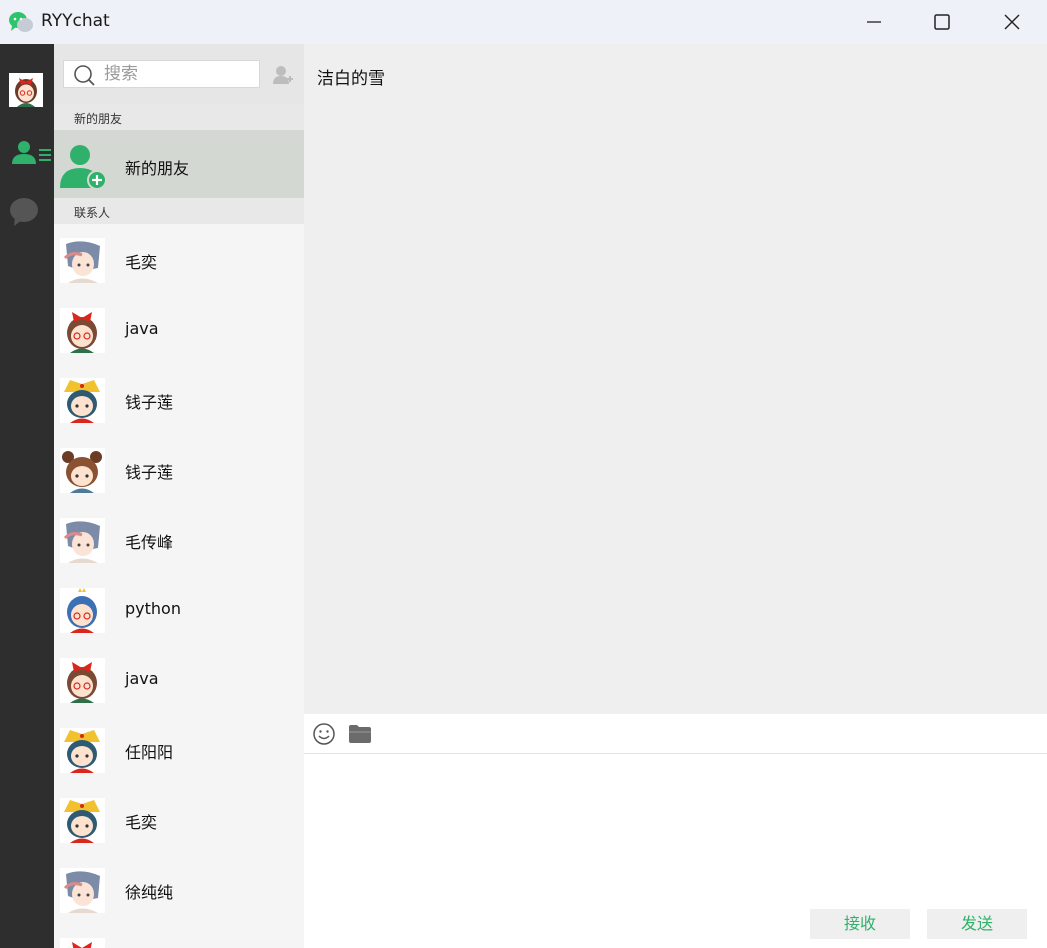 This screenshot has height=948, width=1047. What do you see at coordinates (360, 734) in the screenshot?
I see `folder-icon` at bounding box center [360, 734].